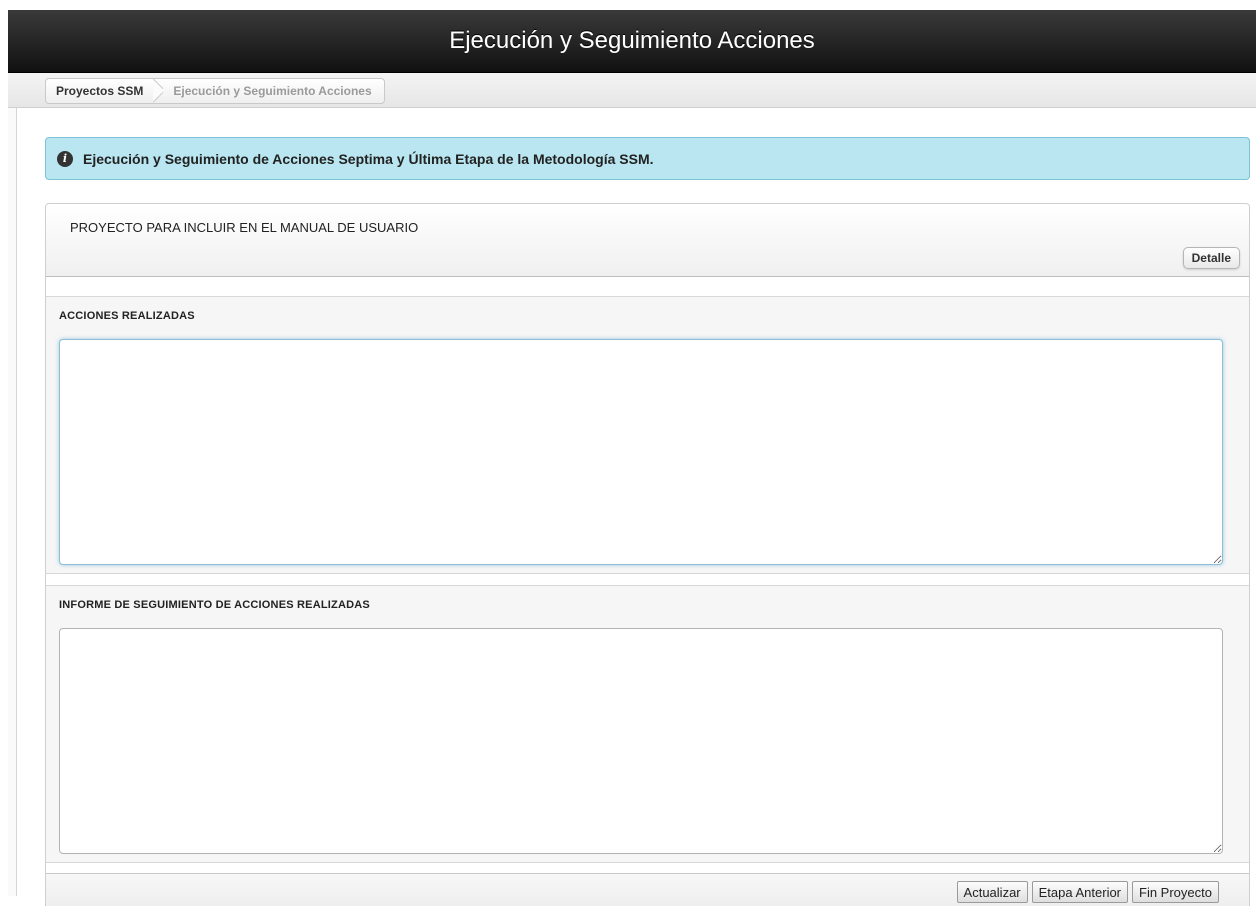 Image resolution: width=1256 pixels, height=906 pixels. I want to click on previous-stage-button: Etapa Anterior, so click(1080, 892).